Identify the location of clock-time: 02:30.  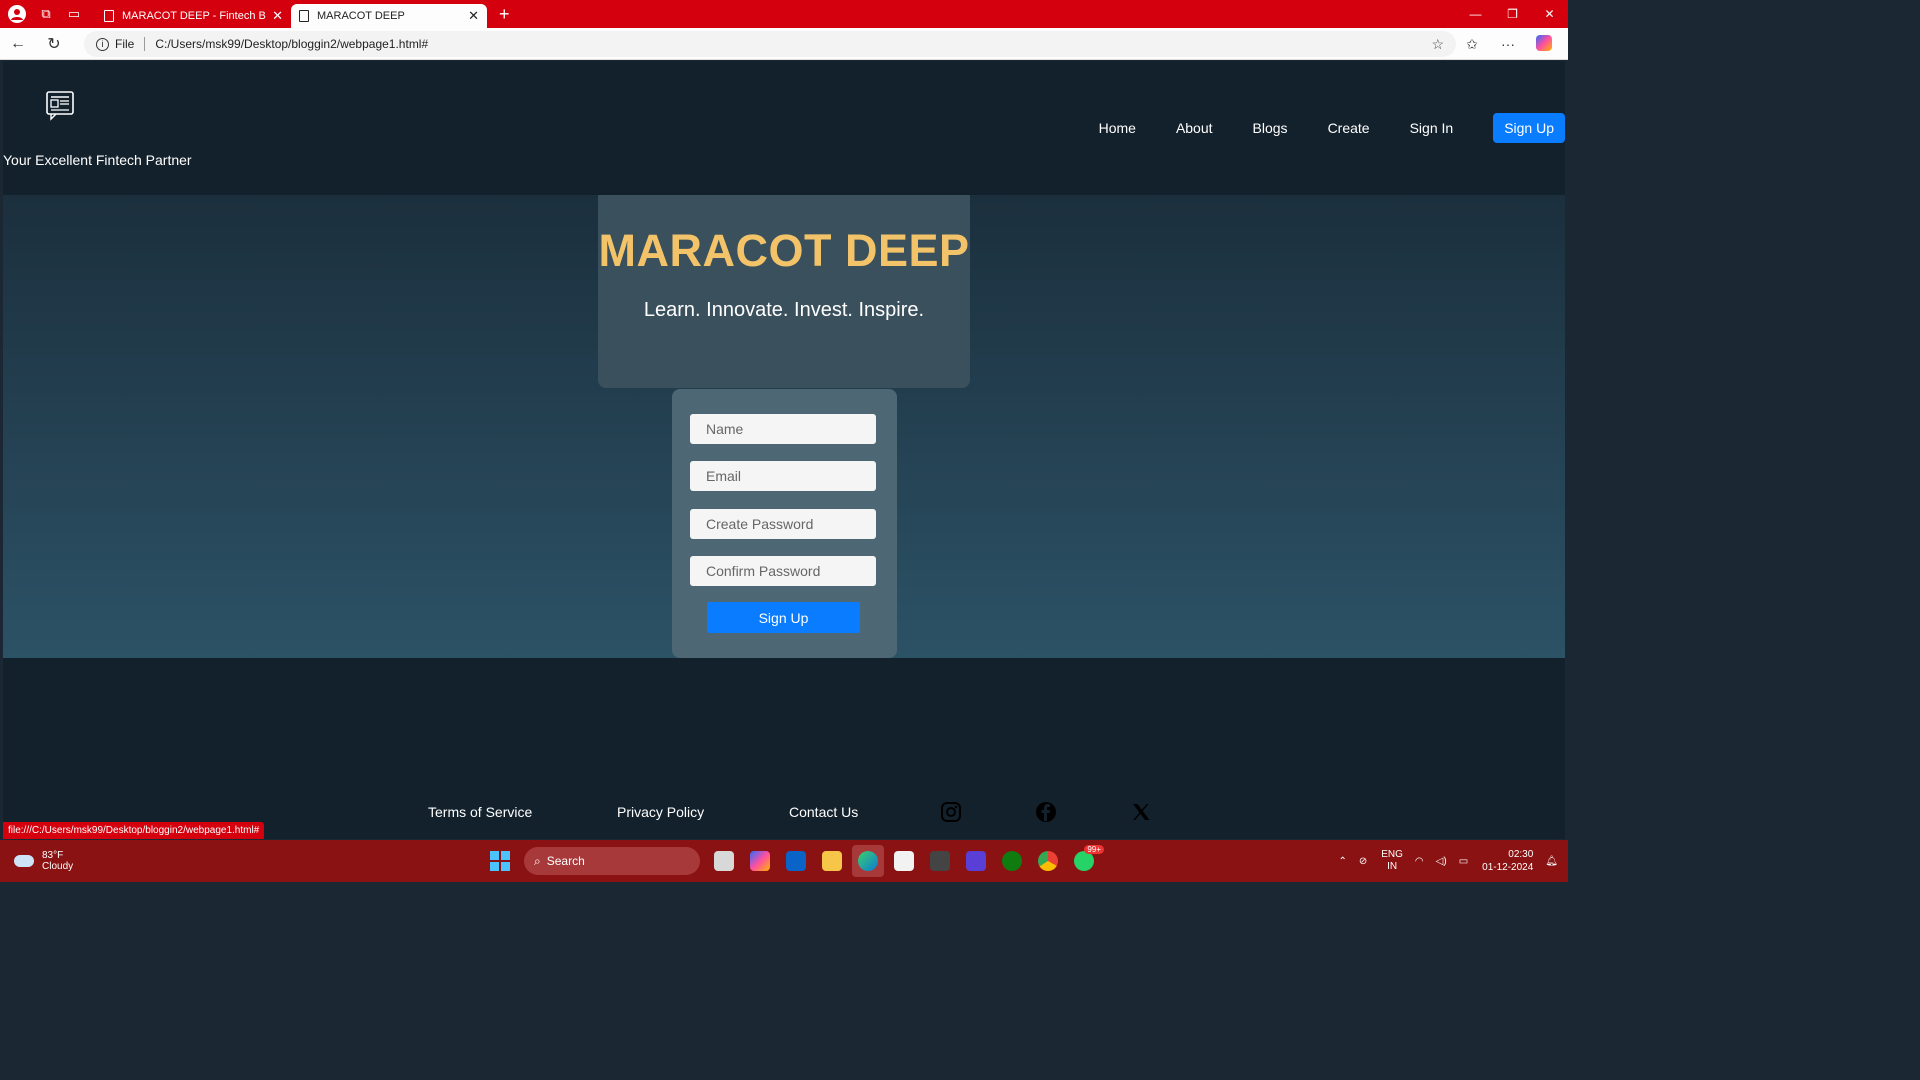
(1521, 854).